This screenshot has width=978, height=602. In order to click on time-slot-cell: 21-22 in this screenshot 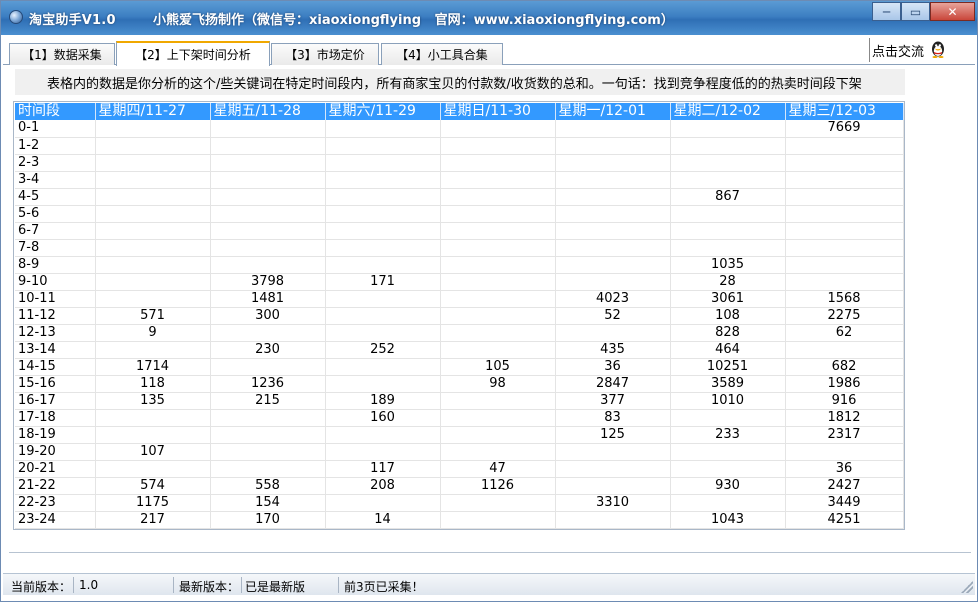, I will do `click(55, 486)`.